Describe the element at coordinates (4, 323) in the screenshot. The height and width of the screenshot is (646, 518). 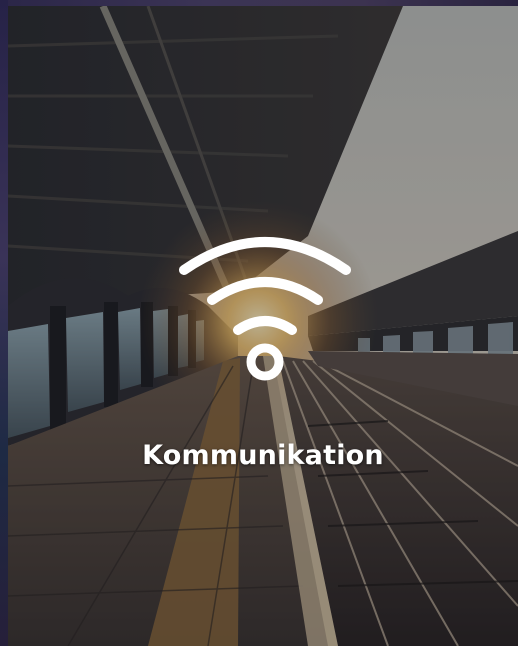
I see `tile-border-left` at that location.